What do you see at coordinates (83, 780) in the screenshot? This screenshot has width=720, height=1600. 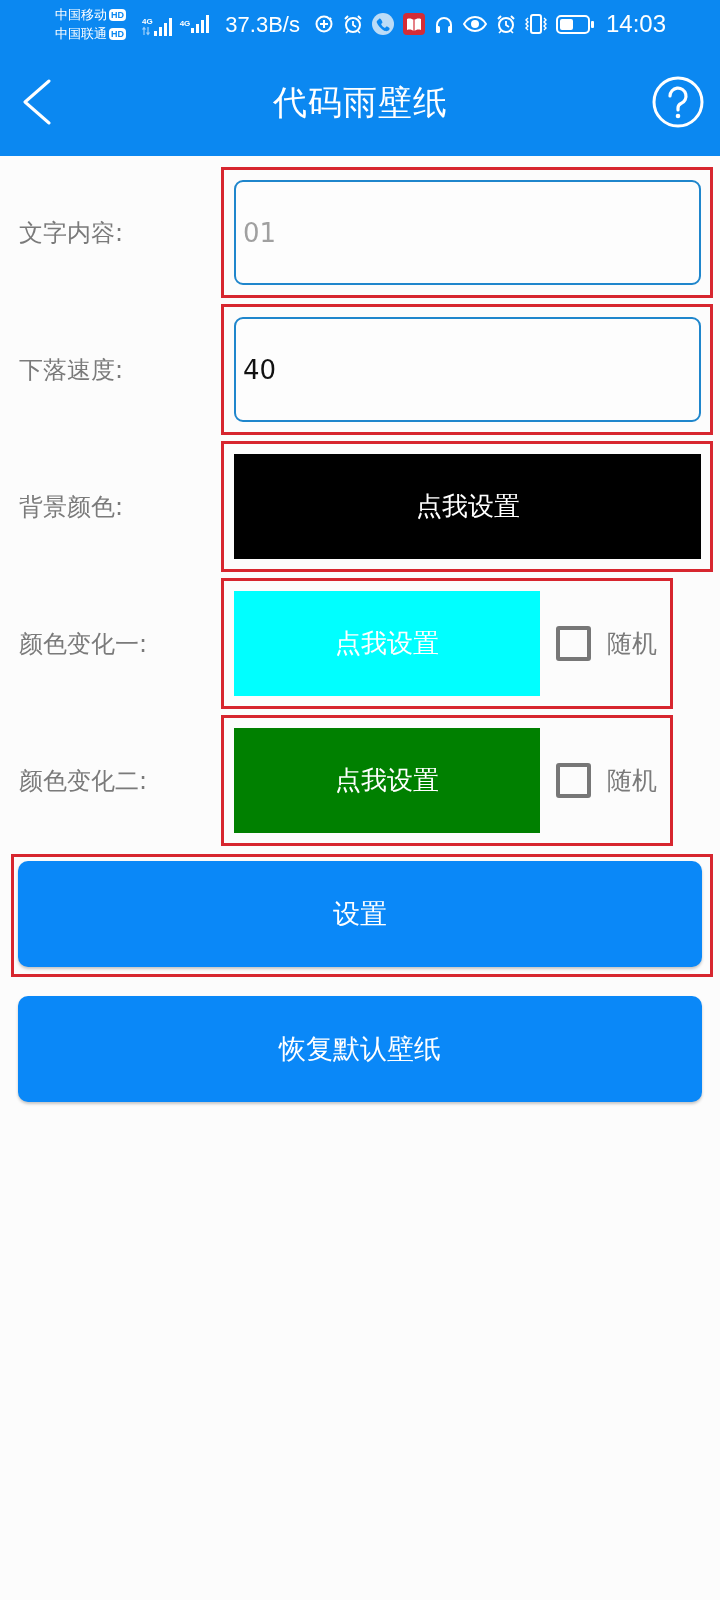 I see `field-label: 颜色变化二:` at bounding box center [83, 780].